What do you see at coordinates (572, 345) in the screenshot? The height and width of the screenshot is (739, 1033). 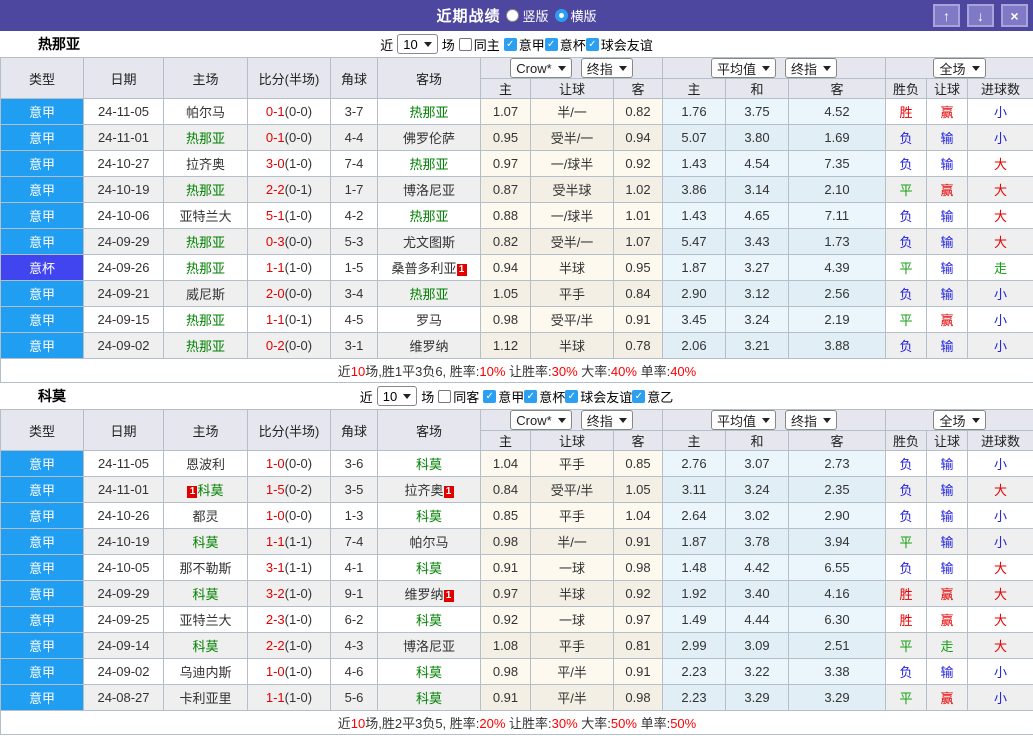 I see `odds-handicap: 半球` at bounding box center [572, 345].